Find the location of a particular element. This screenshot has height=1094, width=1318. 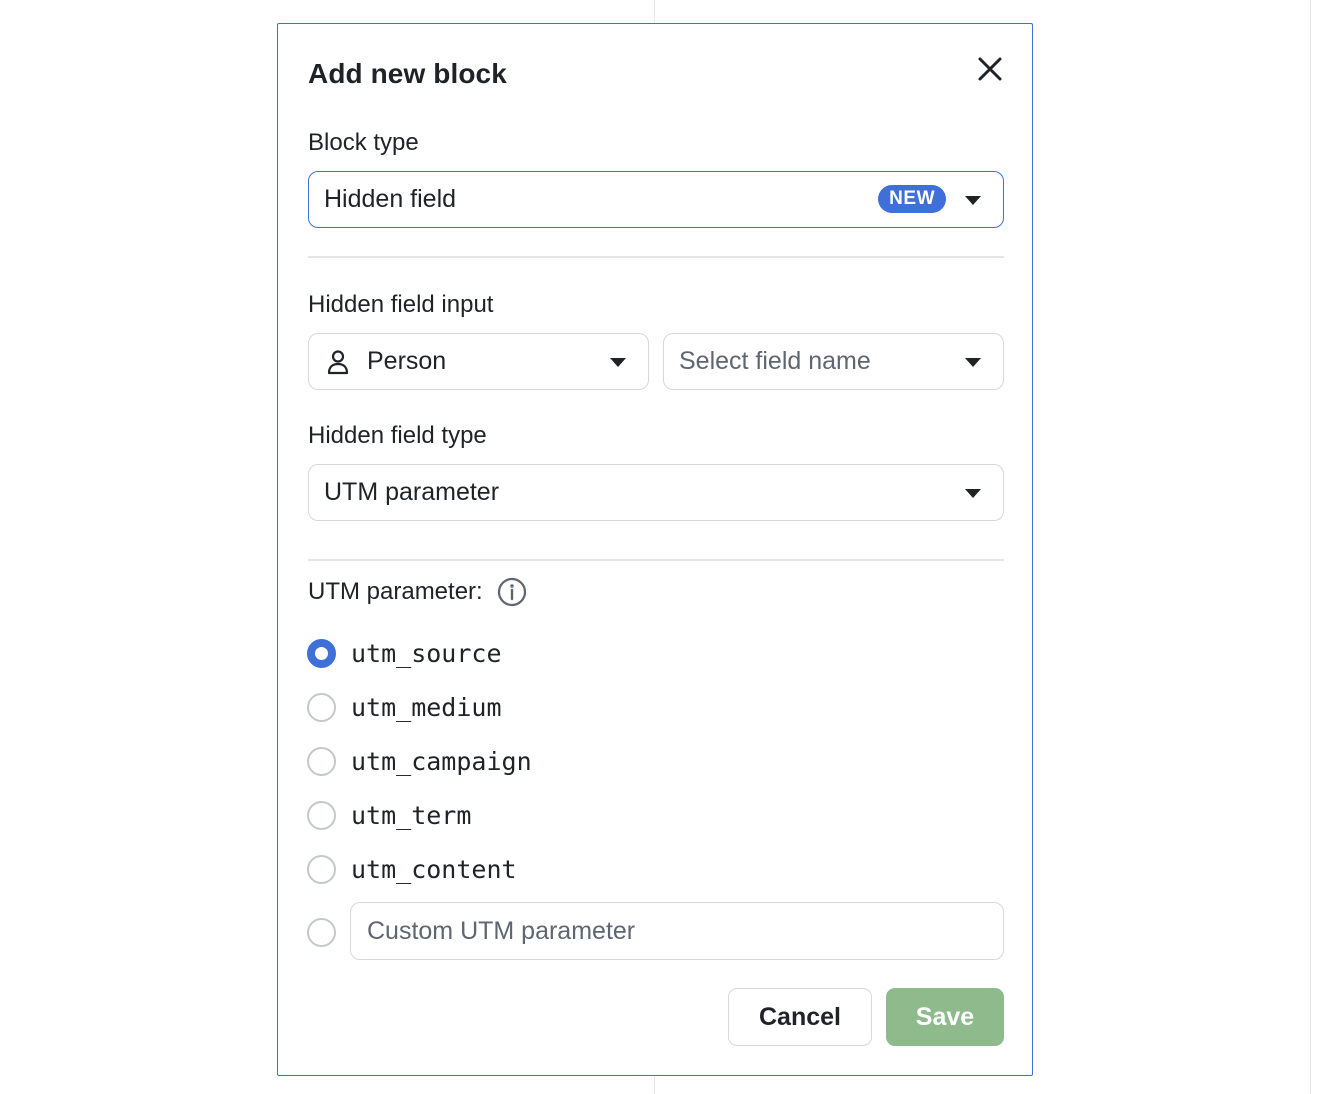

radio-label: utm_term is located at coordinates (411, 815).